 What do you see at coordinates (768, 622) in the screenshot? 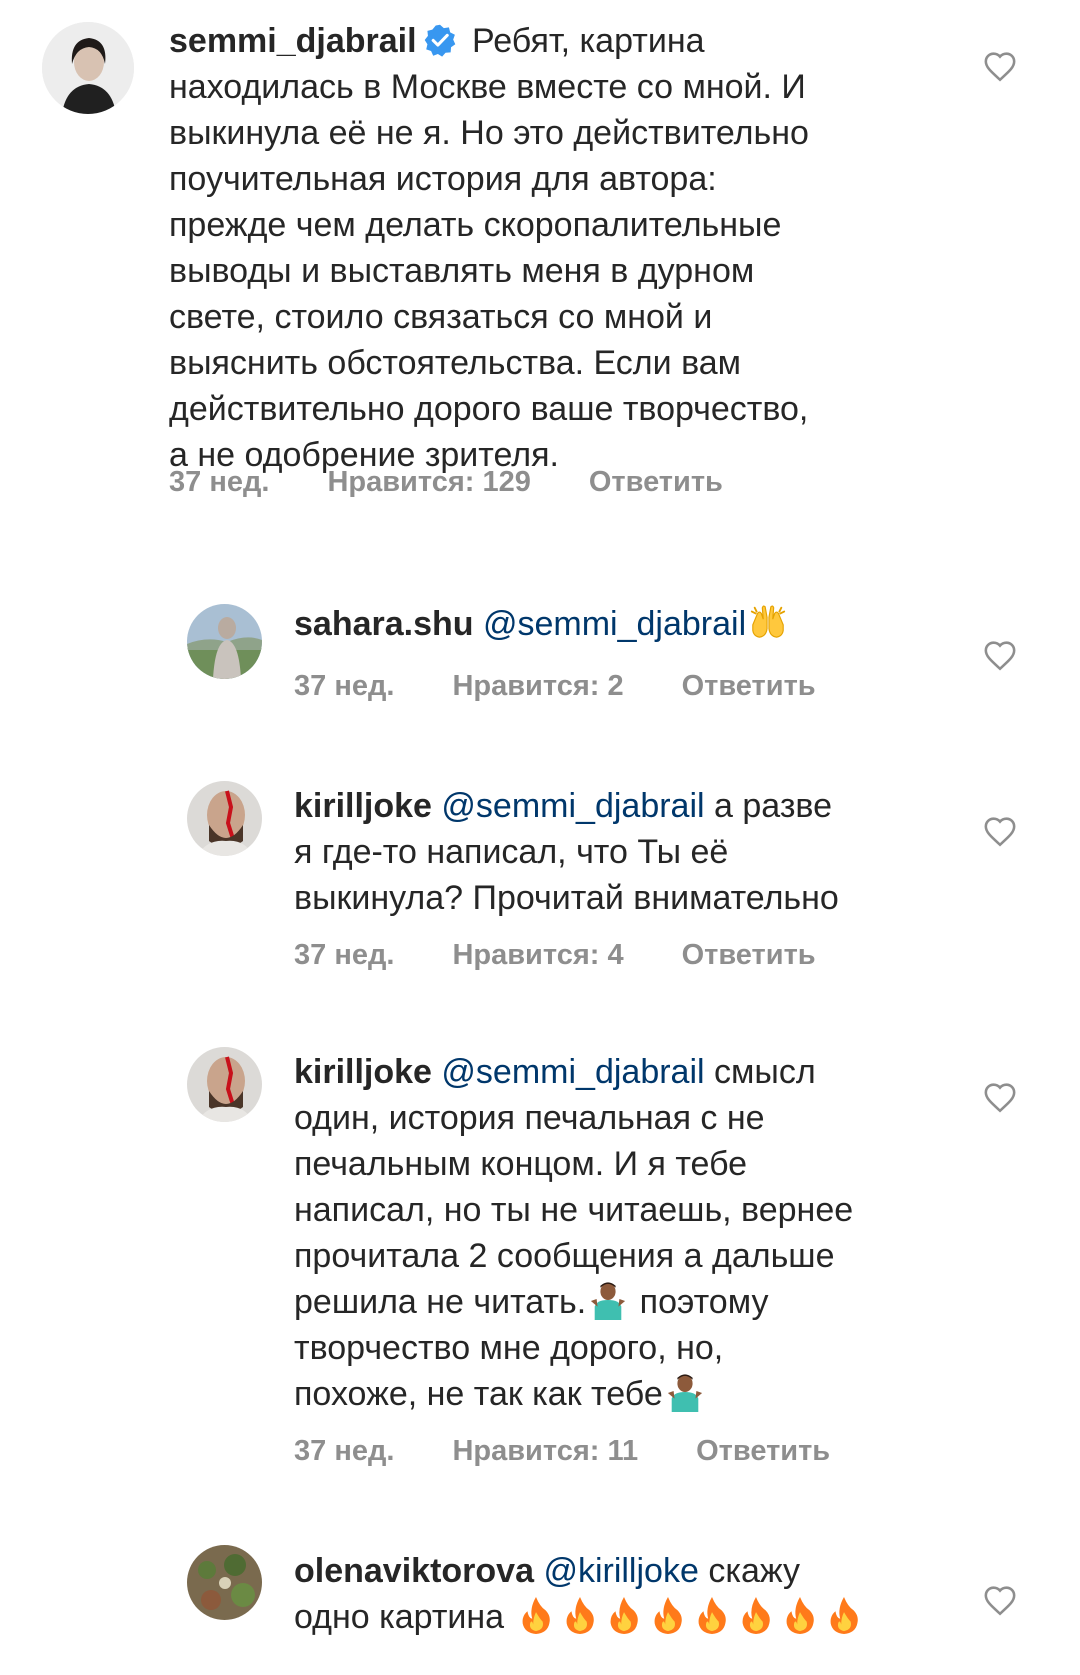
I see `raising-hands-emoji-icon` at bounding box center [768, 622].